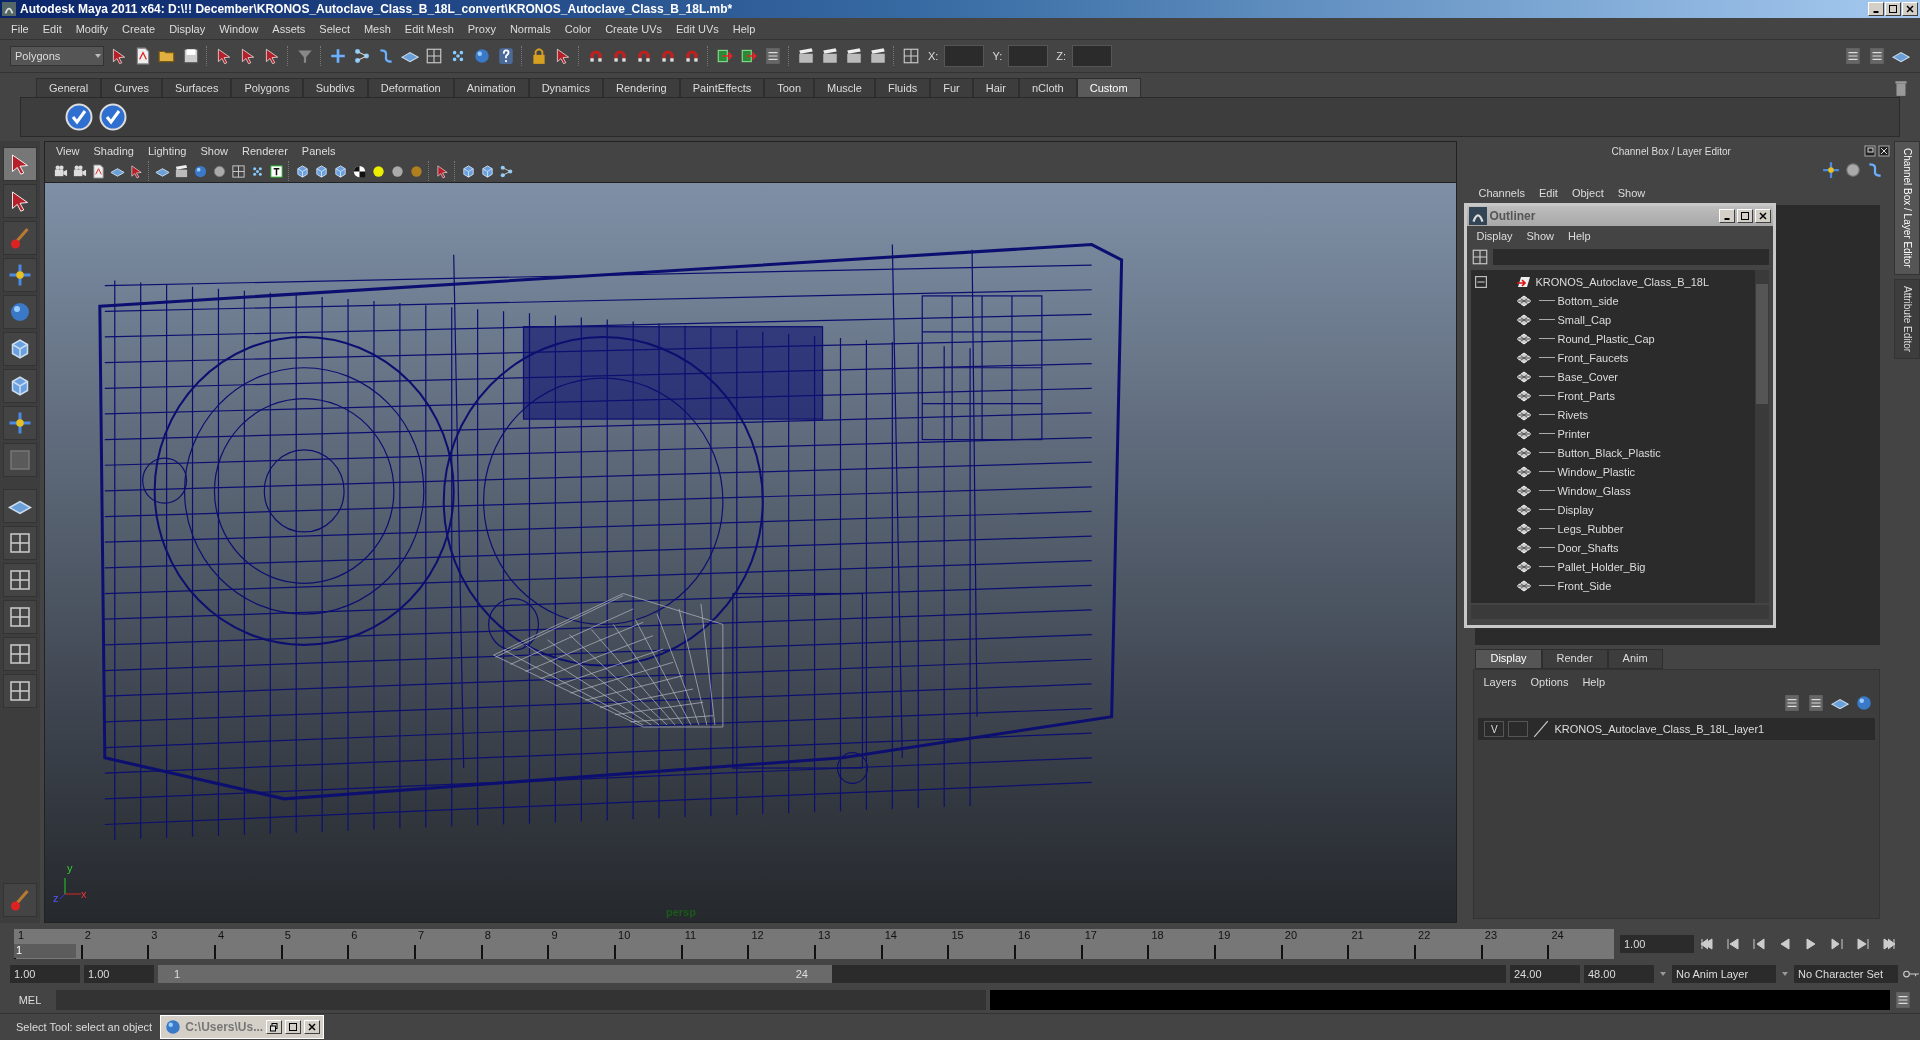 This screenshot has width=1920, height=1040. Describe the element at coordinates (1508, 659) in the screenshot. I see `layer-editor-tab: Display` at that location.